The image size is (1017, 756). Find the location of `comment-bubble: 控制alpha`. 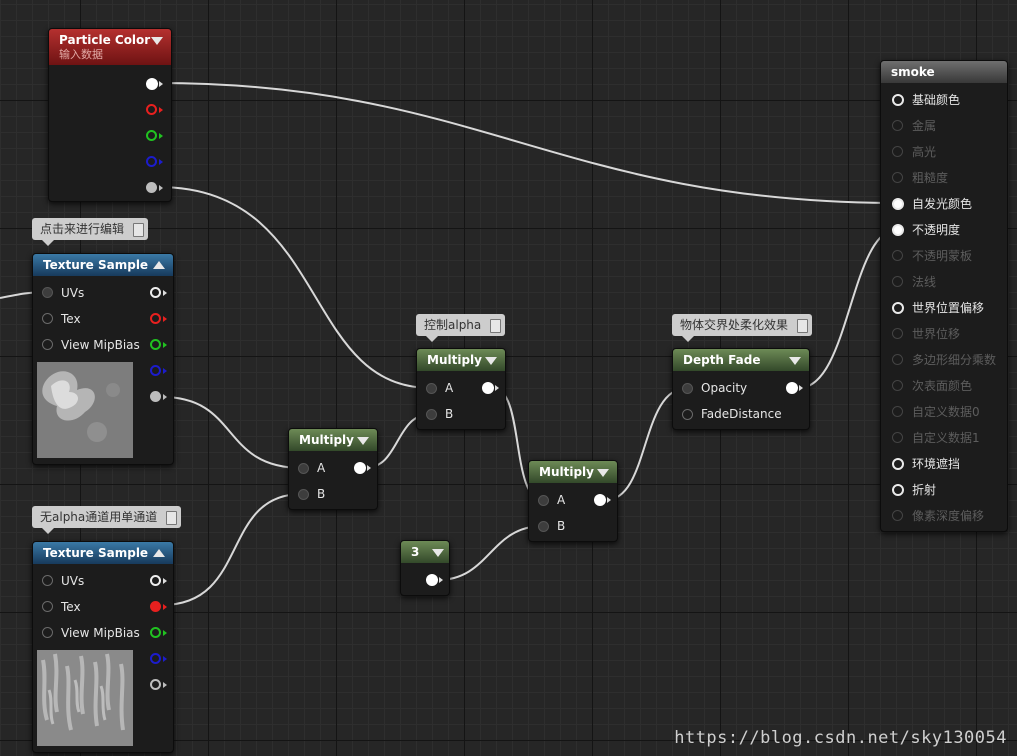

comment-bubble: 控制alpha is located at coordinates (461, 328).